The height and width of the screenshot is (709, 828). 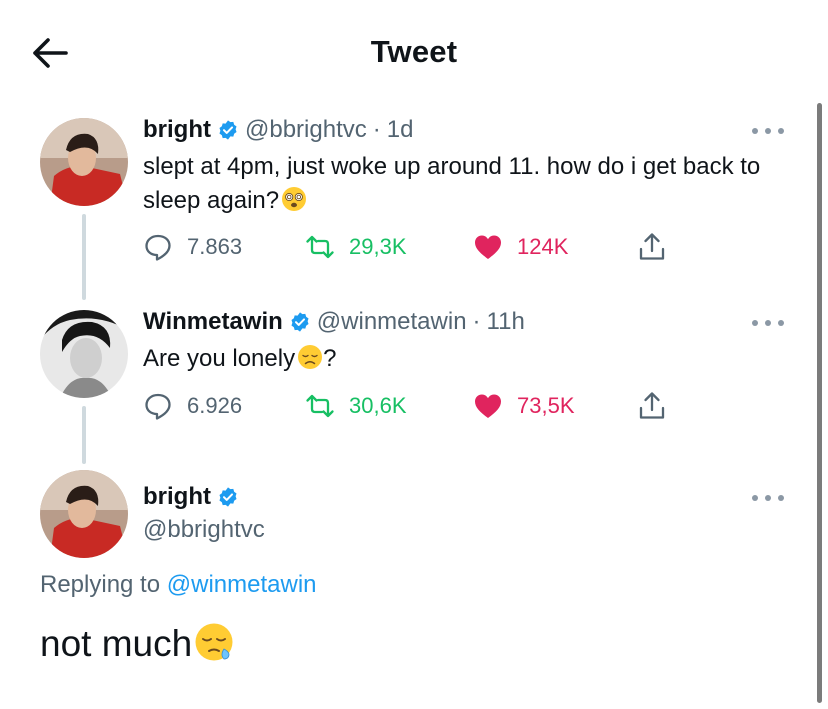 What do you see at coordinates (294, 199) in the screenshot?
I see `face-with-spiral-eyes-icon` at bounding box center [294, 199].